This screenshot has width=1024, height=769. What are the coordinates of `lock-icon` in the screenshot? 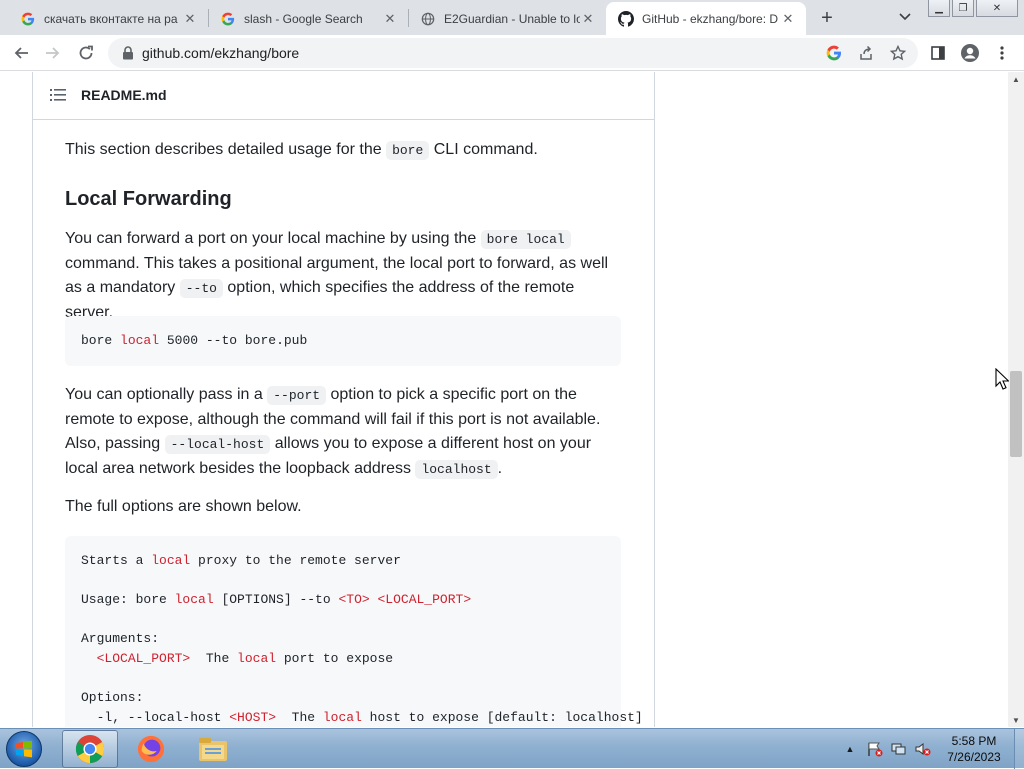 It's located at (128, 53).